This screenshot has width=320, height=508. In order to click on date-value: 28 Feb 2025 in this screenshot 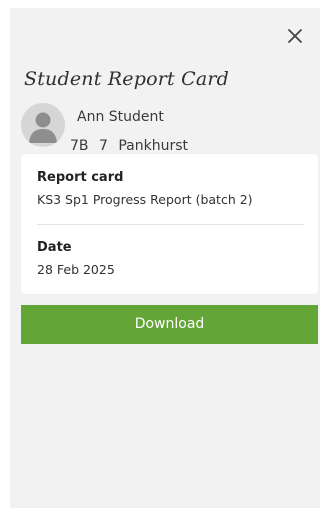, I will do `click(76, 269)`.